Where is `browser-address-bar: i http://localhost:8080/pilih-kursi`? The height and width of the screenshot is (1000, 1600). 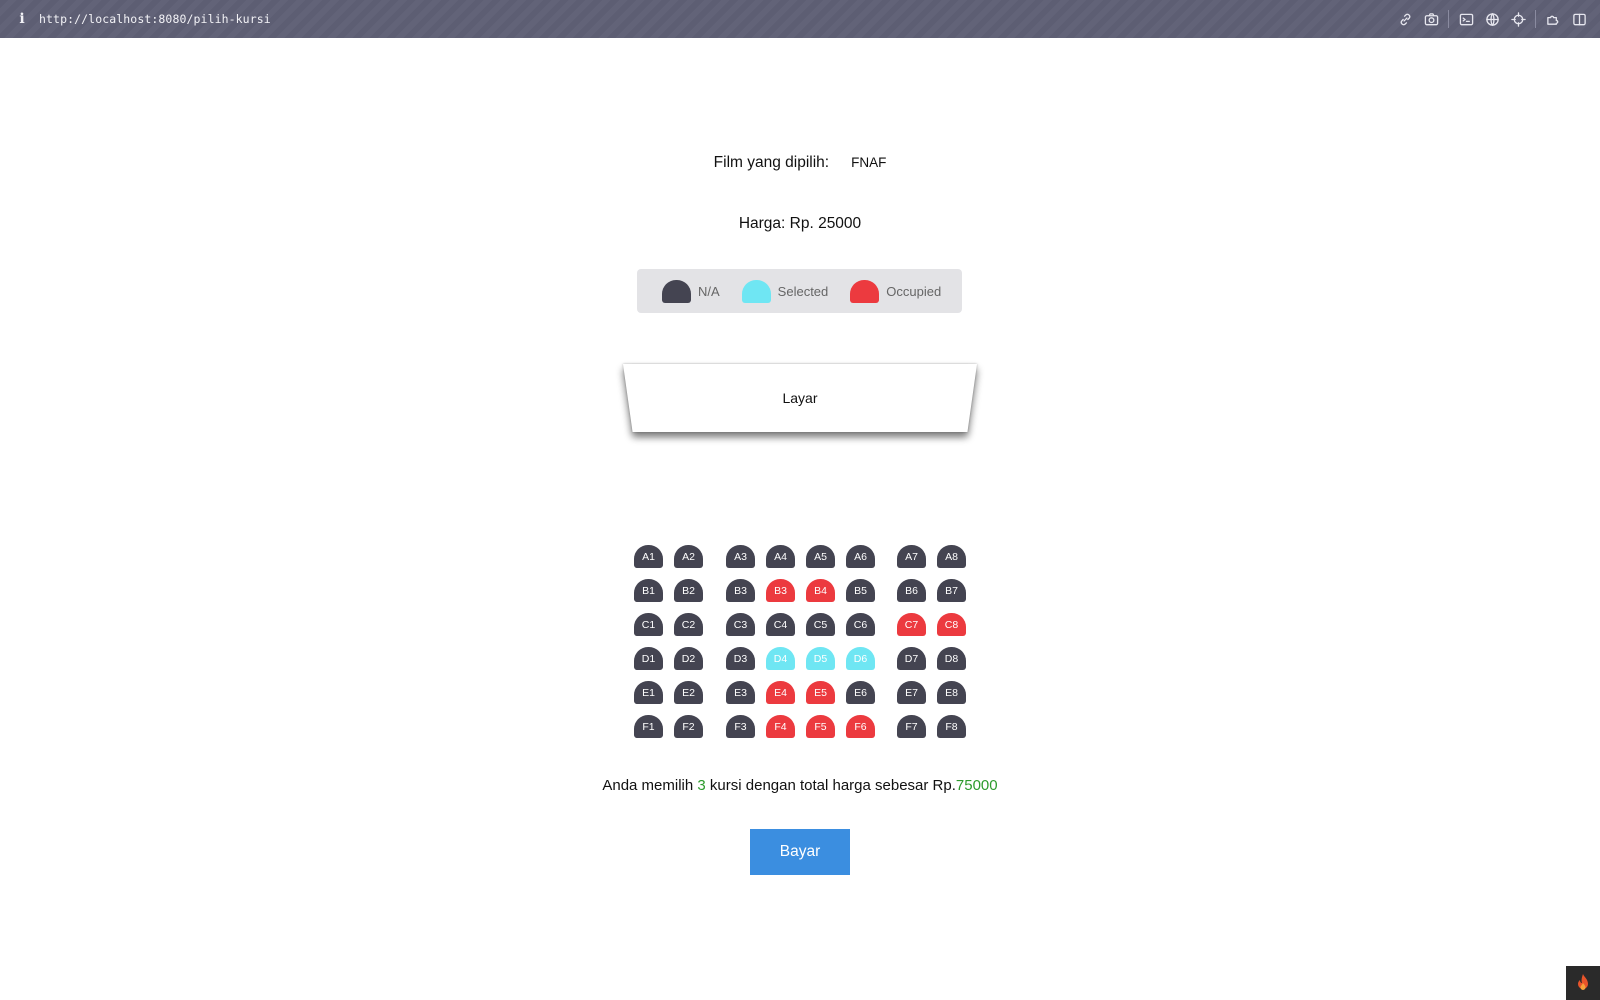
browser-address-bar: i http://localhost:8080/pilih-kursi is located at coordinates (800, 19).